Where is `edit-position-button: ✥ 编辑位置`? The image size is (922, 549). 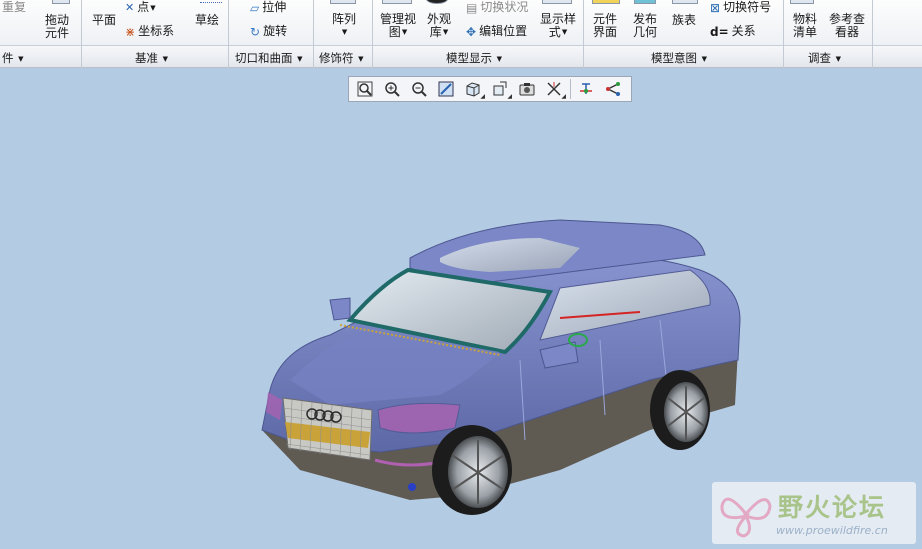
edit-position-button: ✥ 编辑位置 is located at coordinates (496, 31).